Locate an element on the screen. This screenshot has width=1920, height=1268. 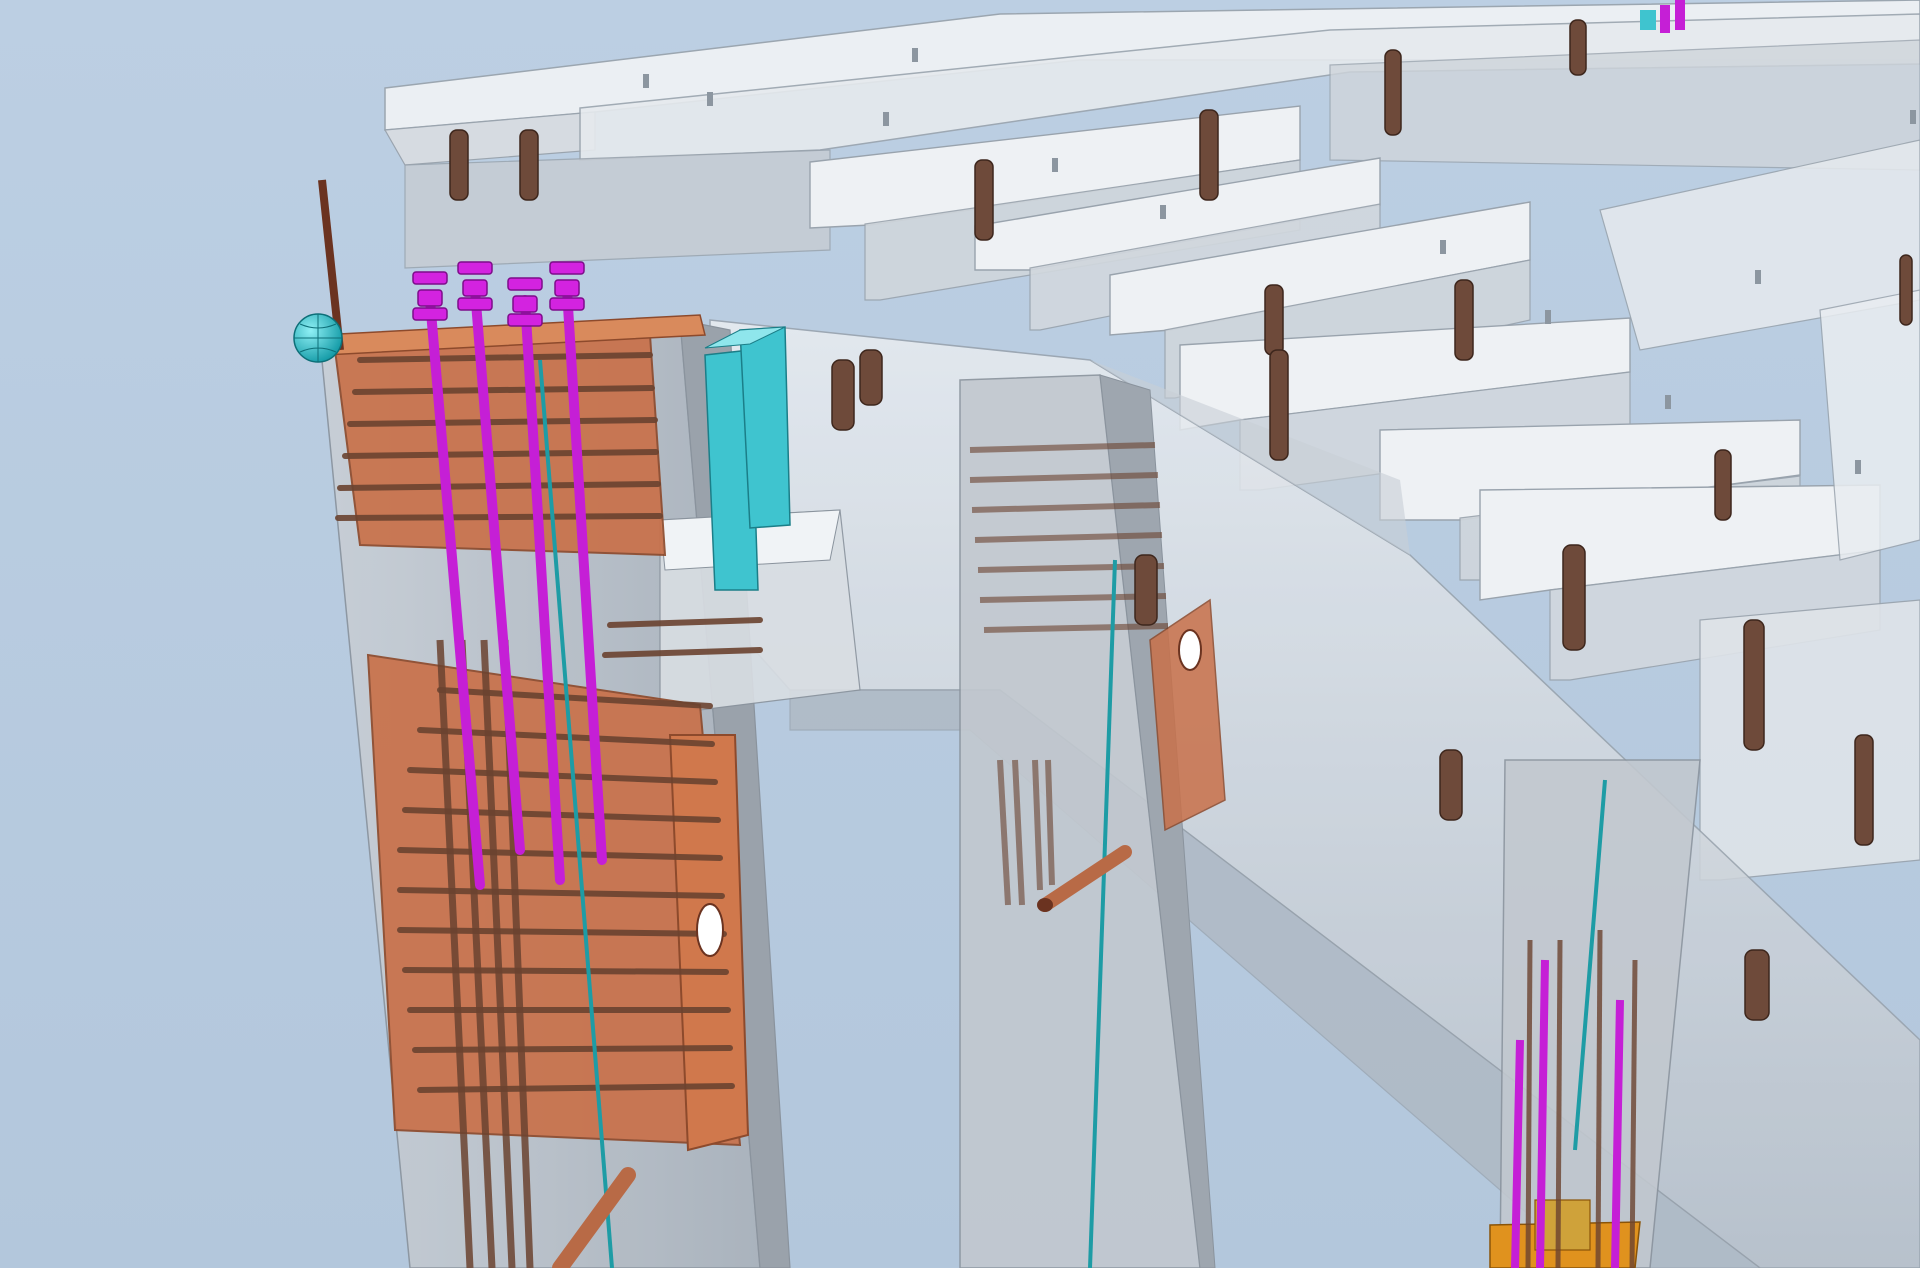
sphere-marker-icon is located at coordinates (318, 338).